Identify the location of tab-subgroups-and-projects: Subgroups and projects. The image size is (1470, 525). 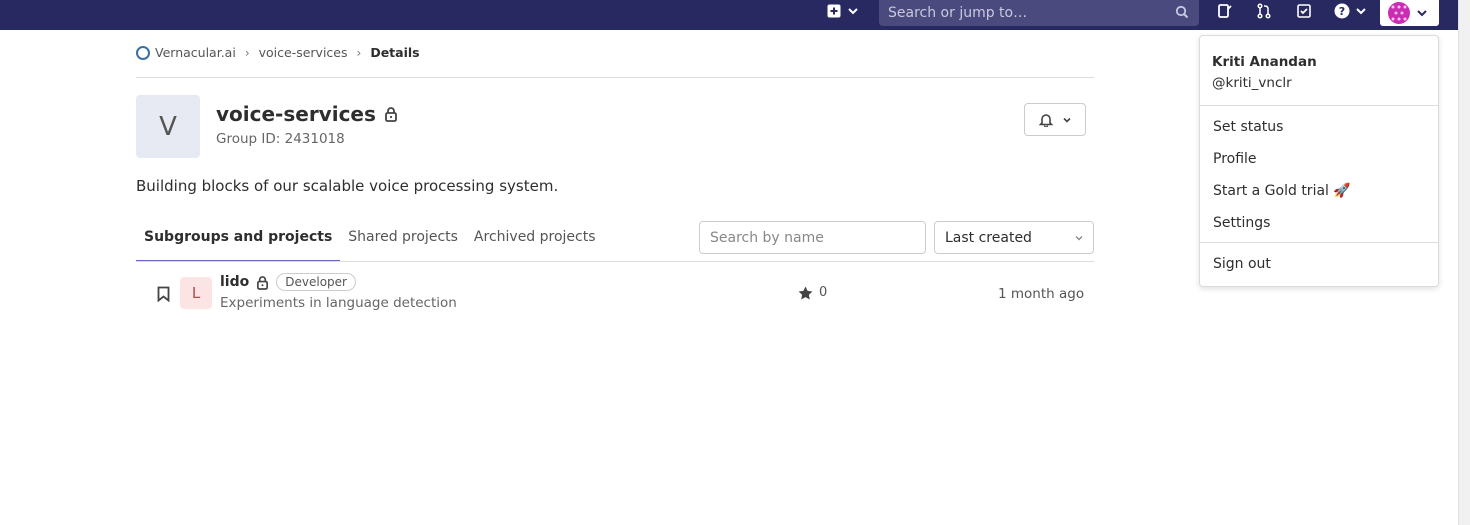
(238, 241).